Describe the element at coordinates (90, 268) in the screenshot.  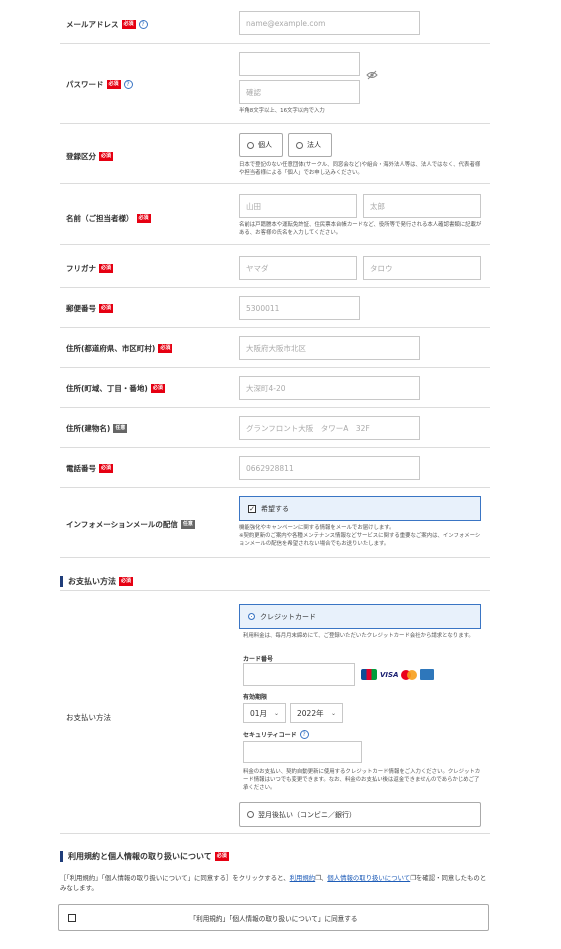
I see `furigana-label: フリガナ 必須` at that location.